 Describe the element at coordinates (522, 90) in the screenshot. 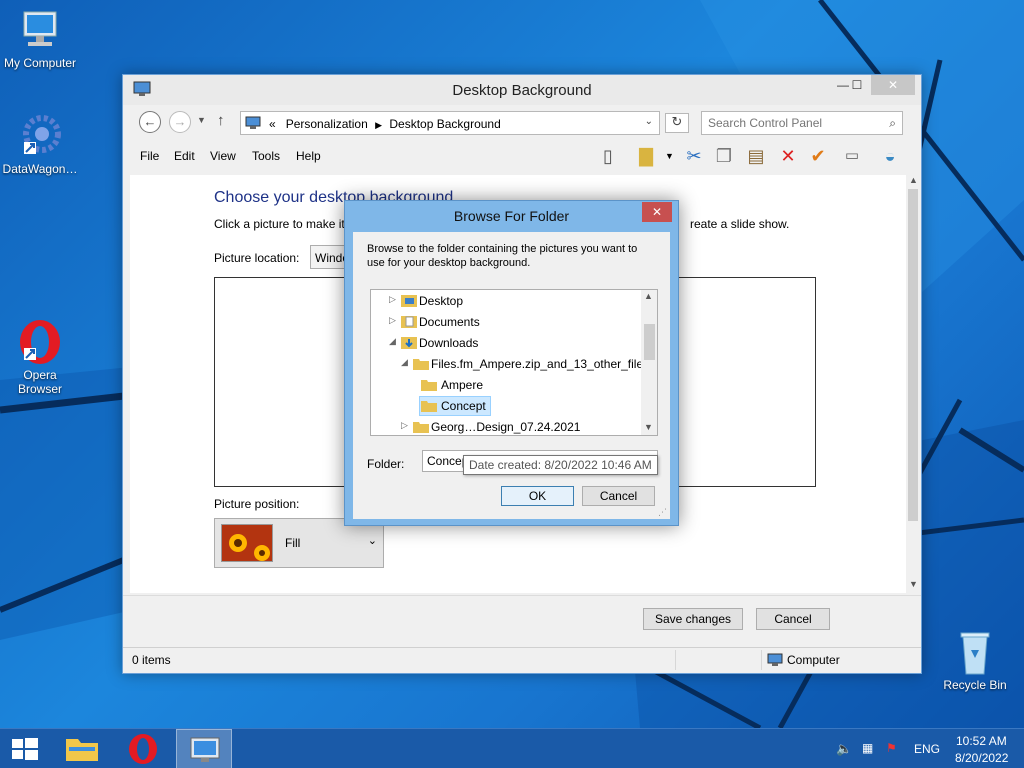

I see `window-titlebar: Desktop Background — ☐ ✕` at that location.